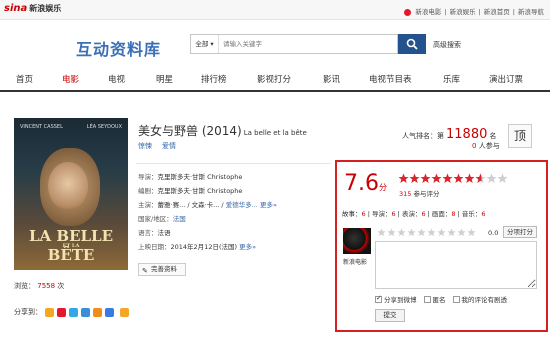 This screenshot has height=343, width=550. I want to click on view-count: 浏览： 7558 次, so click(39, 286).